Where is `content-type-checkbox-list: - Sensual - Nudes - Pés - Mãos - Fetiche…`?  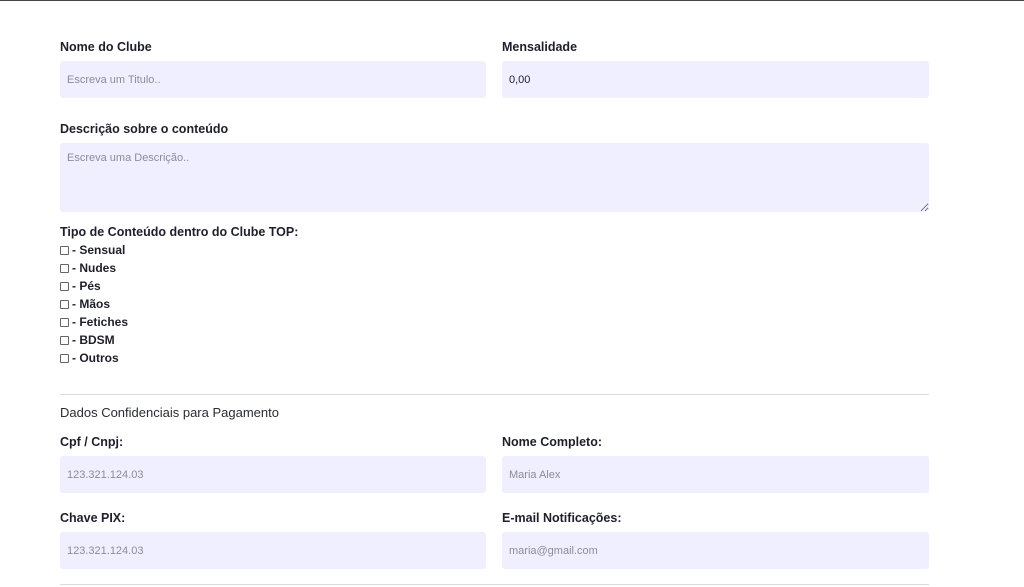 content-type-checkbox-list: - Sensual - Nudes - Pés - Mãos - Fetiche… is located at coordinates (94, 304).